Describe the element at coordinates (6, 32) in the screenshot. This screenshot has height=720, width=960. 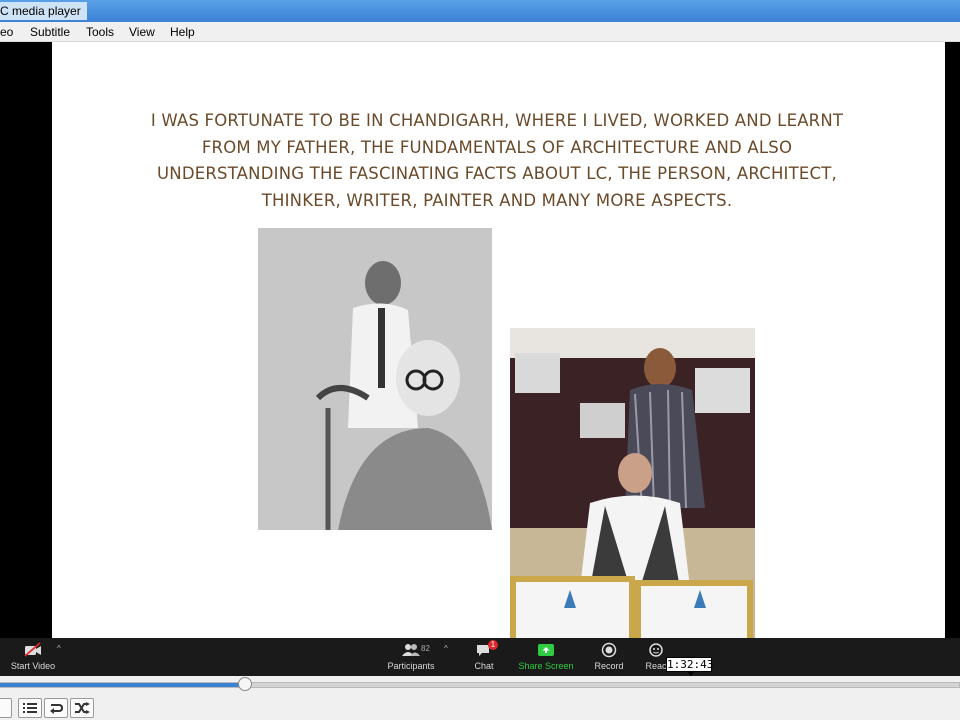
I see `menu-video: eo` at that location.